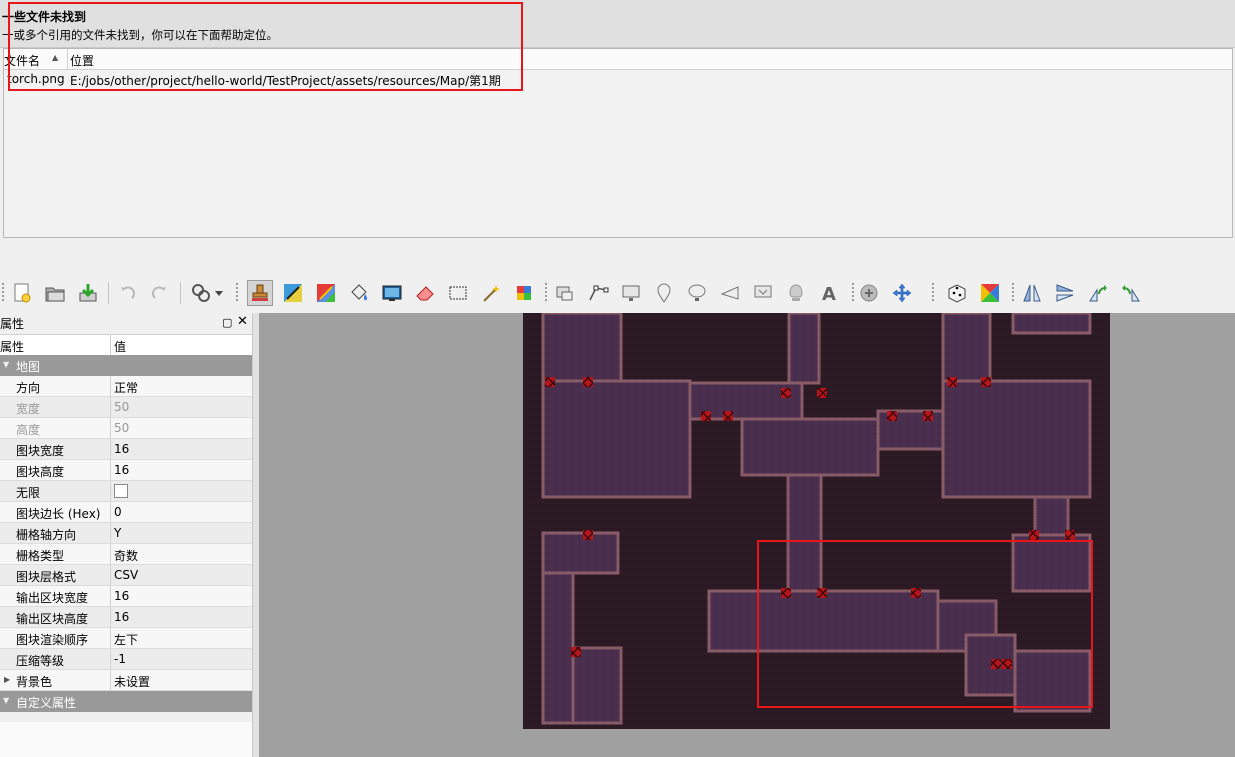  I want to click on property-value: 正常, so click(126, 387).